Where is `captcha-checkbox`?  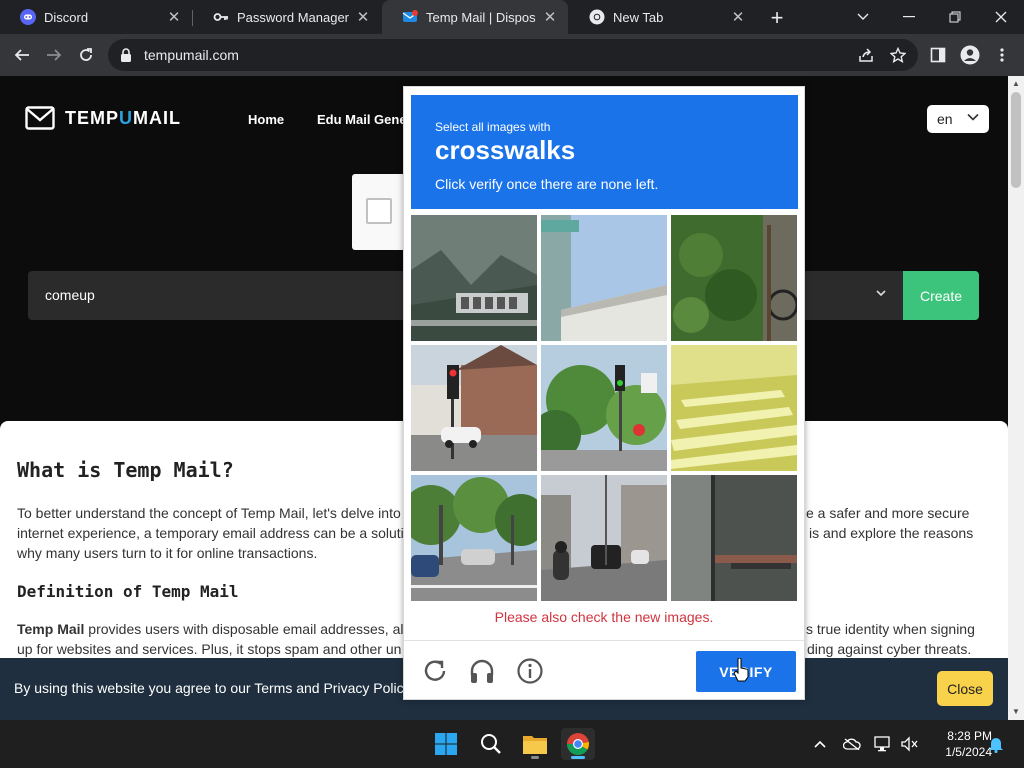 captcha-checkbox is located at coordinates (379, 211).